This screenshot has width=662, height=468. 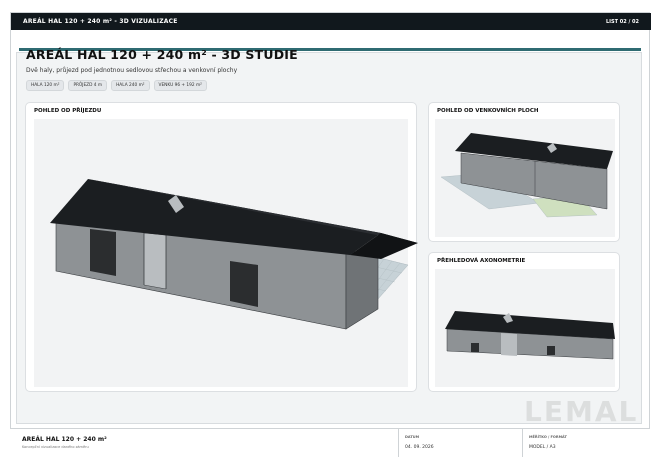 What do you see at coordinates (542, 447) in the screenshot?
I see `footer-model: MODEL / A3` at bounding box center [542, 447].